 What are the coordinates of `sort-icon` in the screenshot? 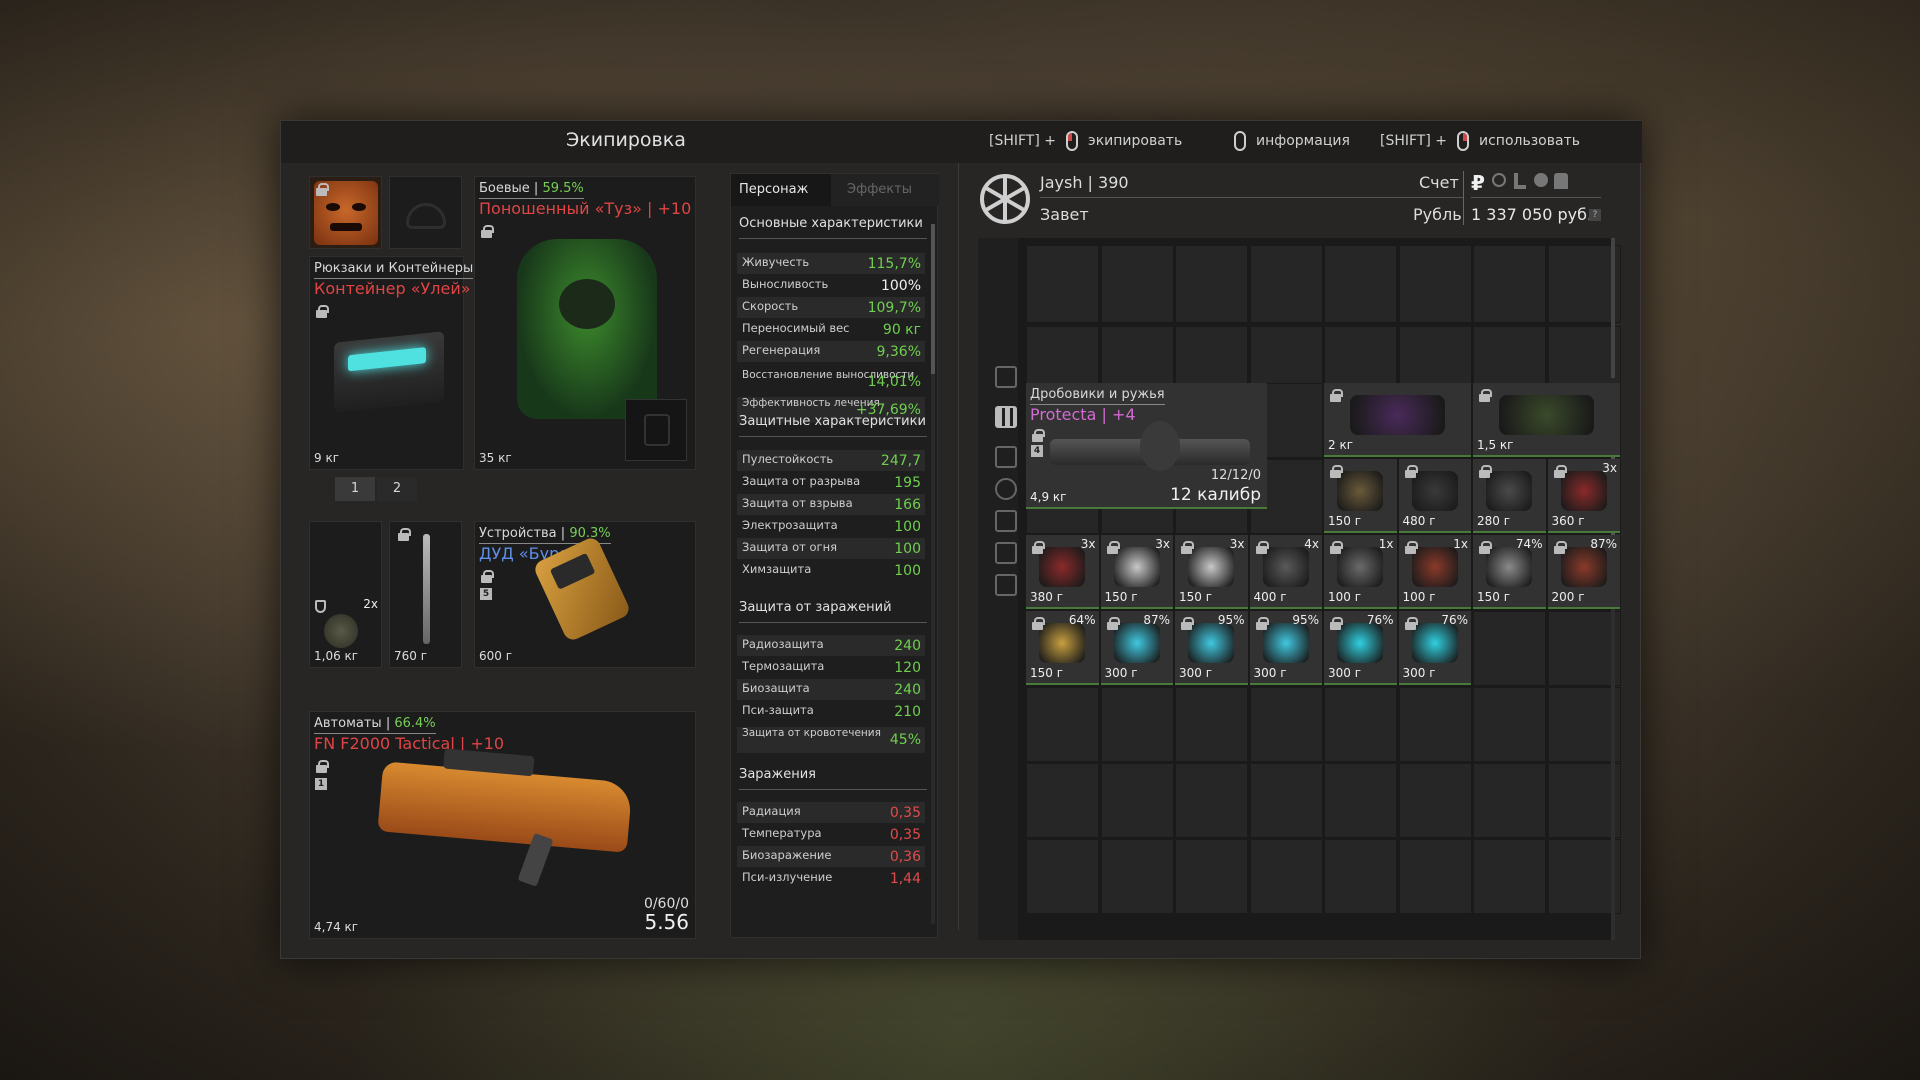 It's located at (1006, 377).